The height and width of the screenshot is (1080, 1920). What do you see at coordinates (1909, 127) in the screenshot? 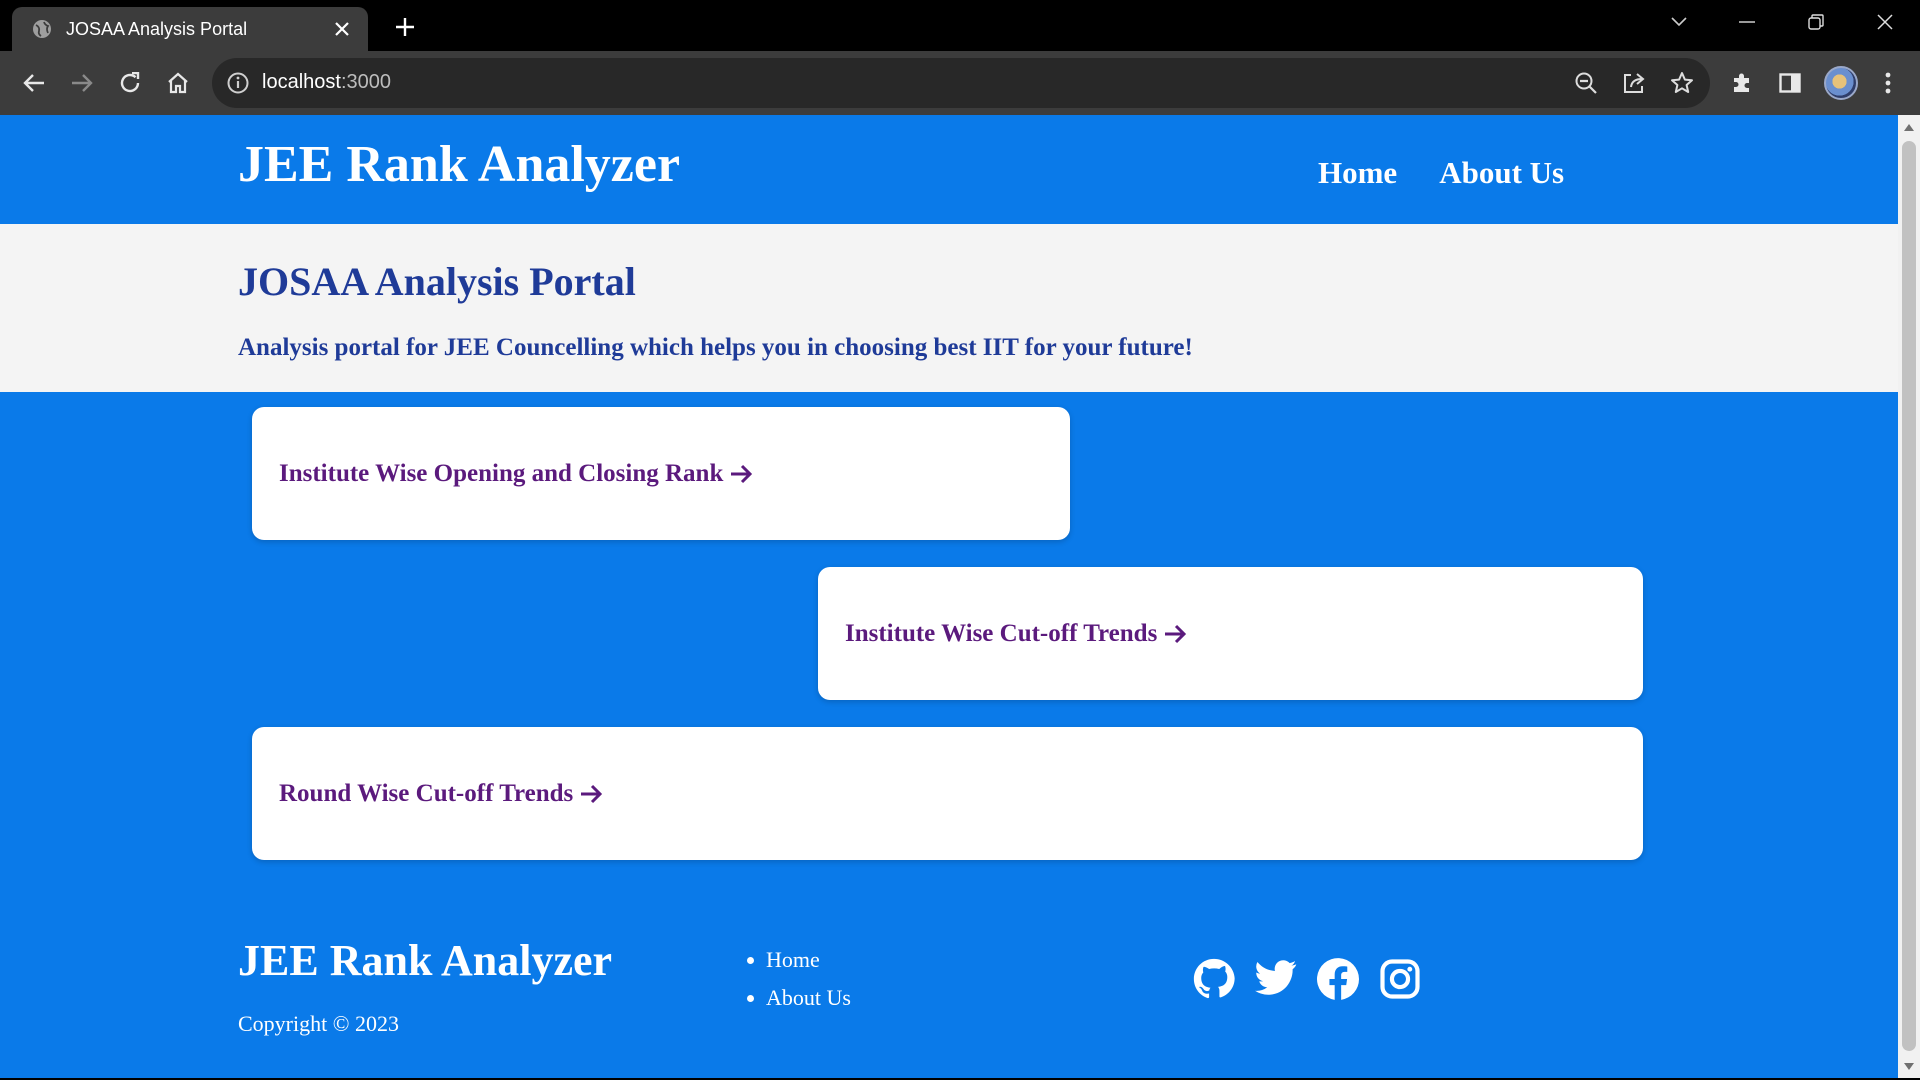
I see `scroll-up-icon` at bounding box center [1909, 127].